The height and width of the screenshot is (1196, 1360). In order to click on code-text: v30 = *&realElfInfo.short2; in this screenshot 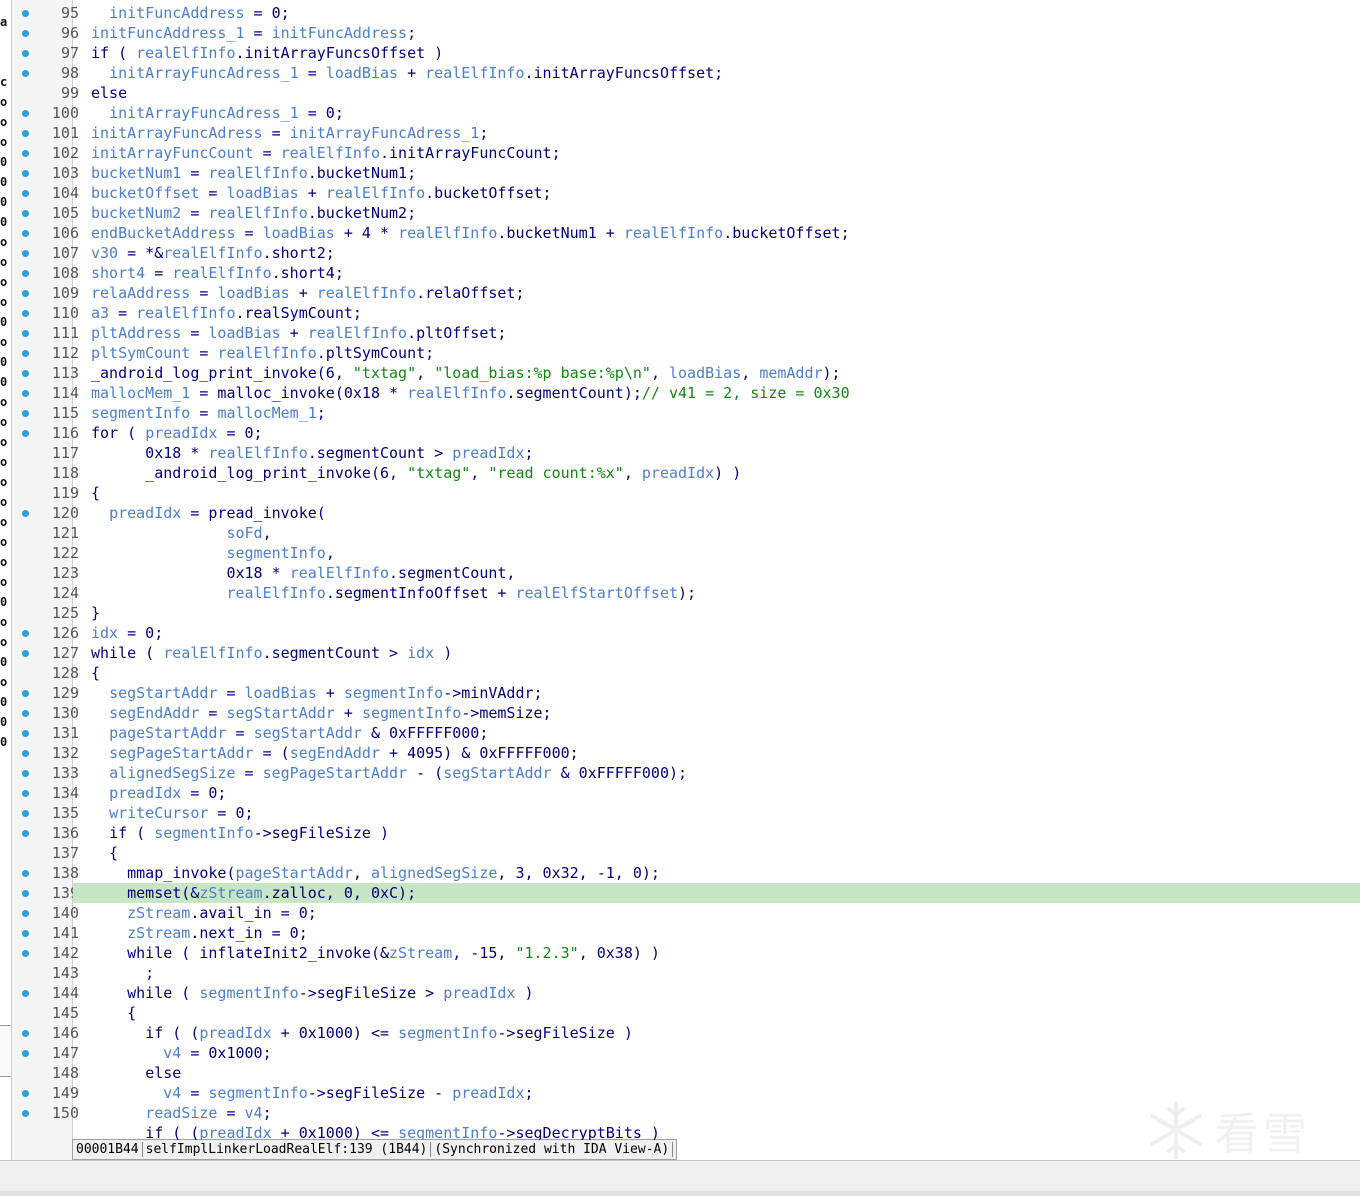, I will do `click(213, 253)`.